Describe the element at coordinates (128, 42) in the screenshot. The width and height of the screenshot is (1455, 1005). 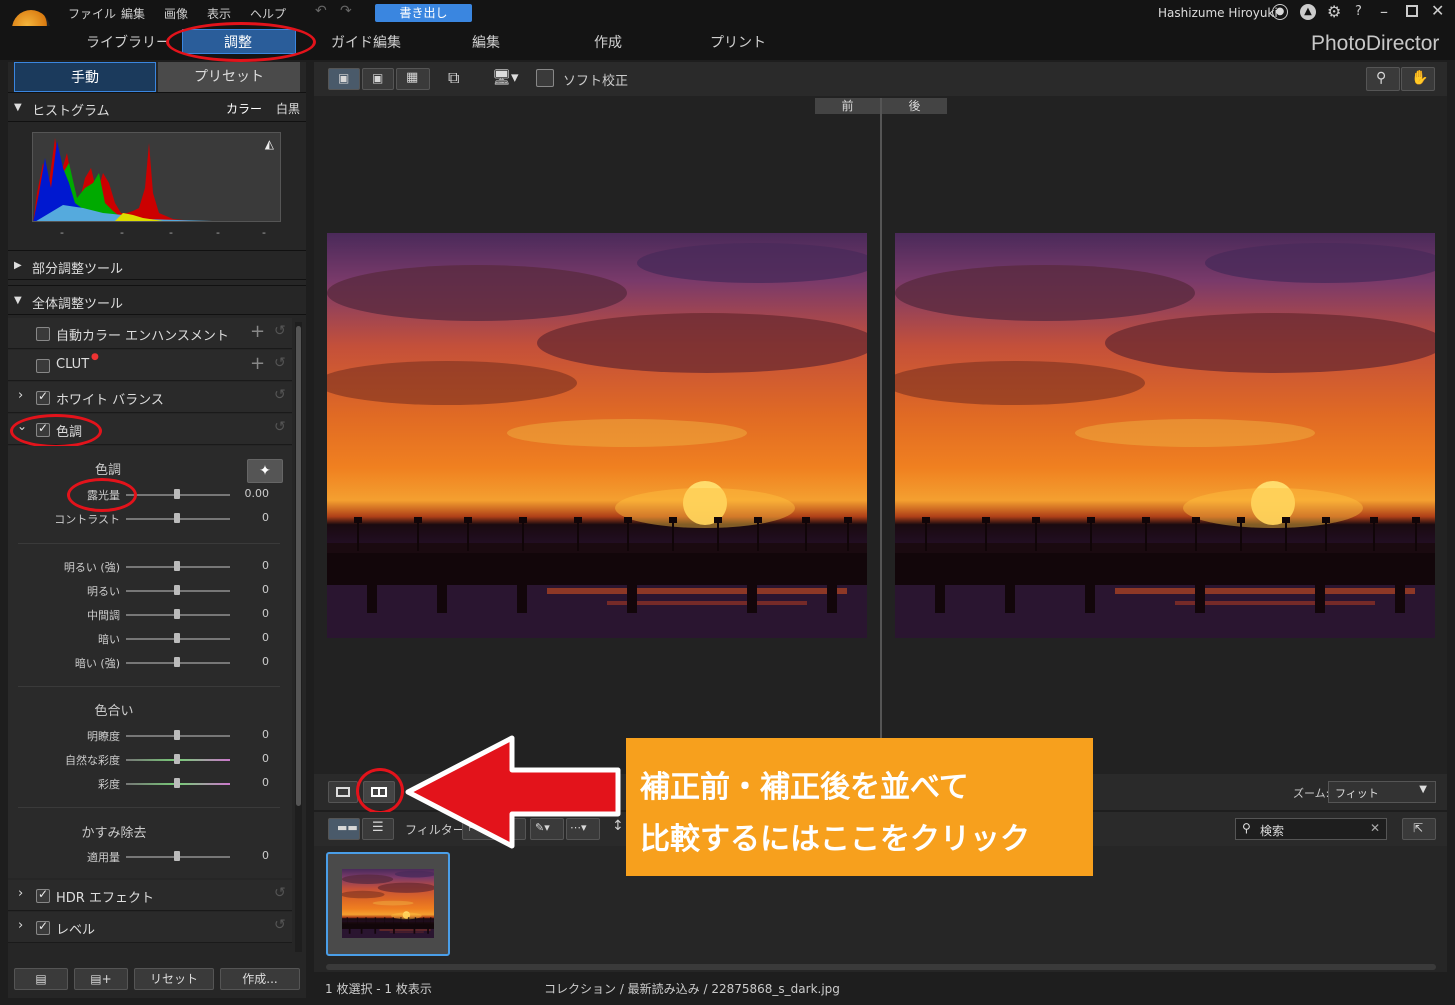
I see `tab-library: ライブラリー` at that location.